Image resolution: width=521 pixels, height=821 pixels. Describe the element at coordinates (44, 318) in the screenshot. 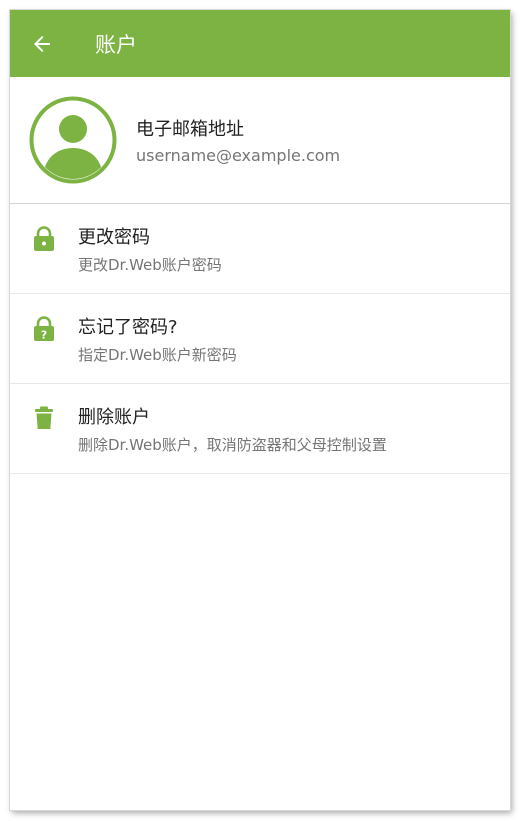

I see `lock-question-icon: ?` at that location.